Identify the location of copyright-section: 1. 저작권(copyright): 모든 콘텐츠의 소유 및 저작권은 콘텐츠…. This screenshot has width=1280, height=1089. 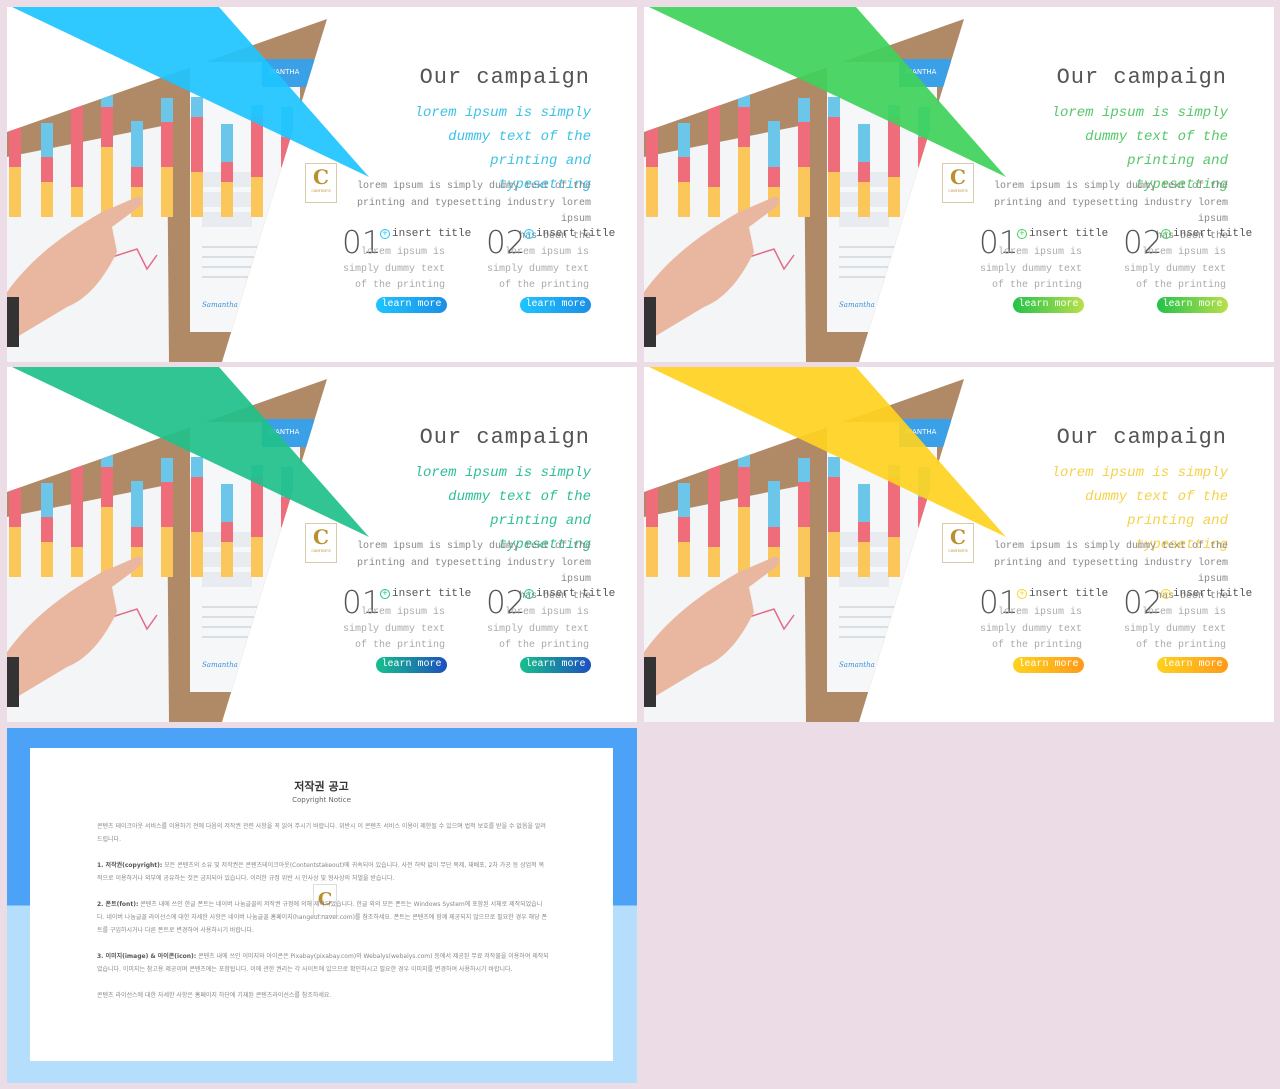
(323, 872).